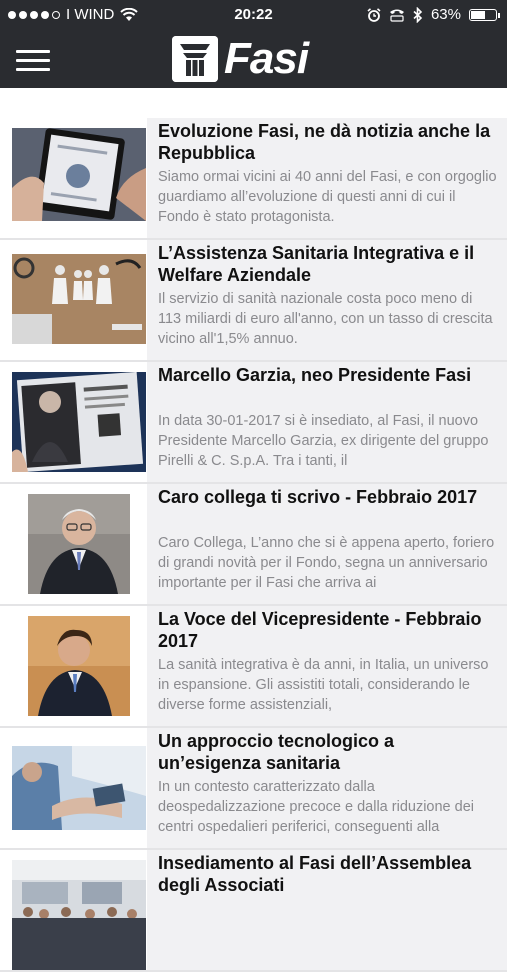 The width and height of the screenshot is (507, 972). I want to click on fasi-emblem-icon, so click(195, 59).